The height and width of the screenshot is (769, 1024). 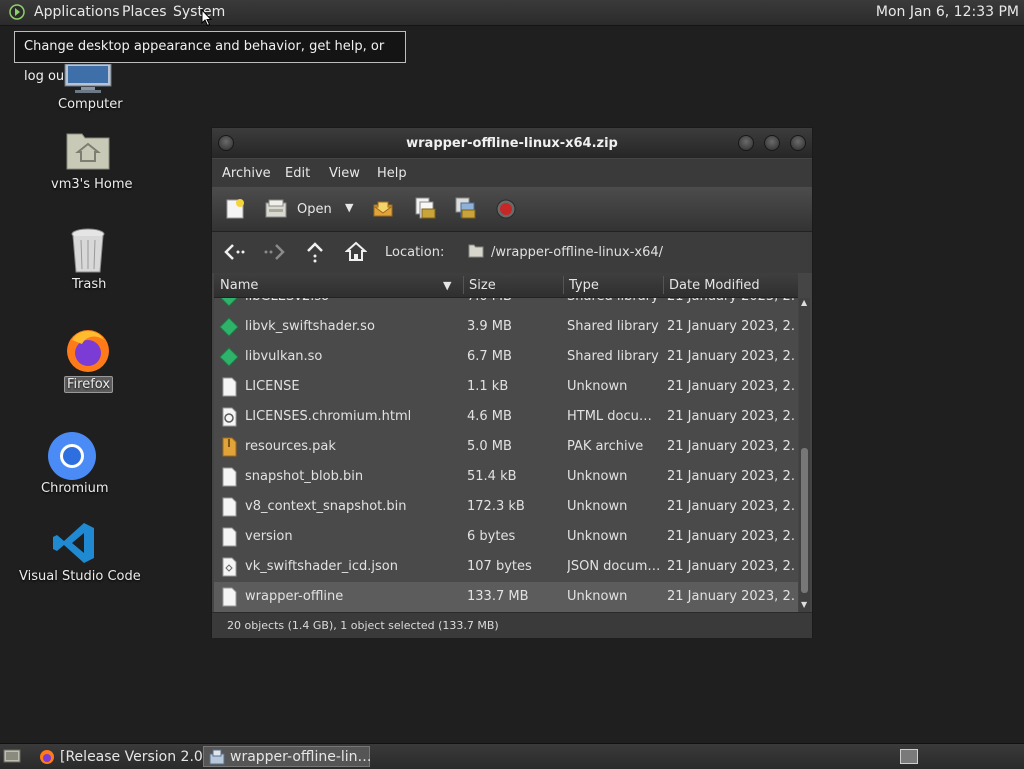 What do you see at coordinates (482, 285) in the screenshot?
I see `column-size: Size` at bounding box center [482, 285].